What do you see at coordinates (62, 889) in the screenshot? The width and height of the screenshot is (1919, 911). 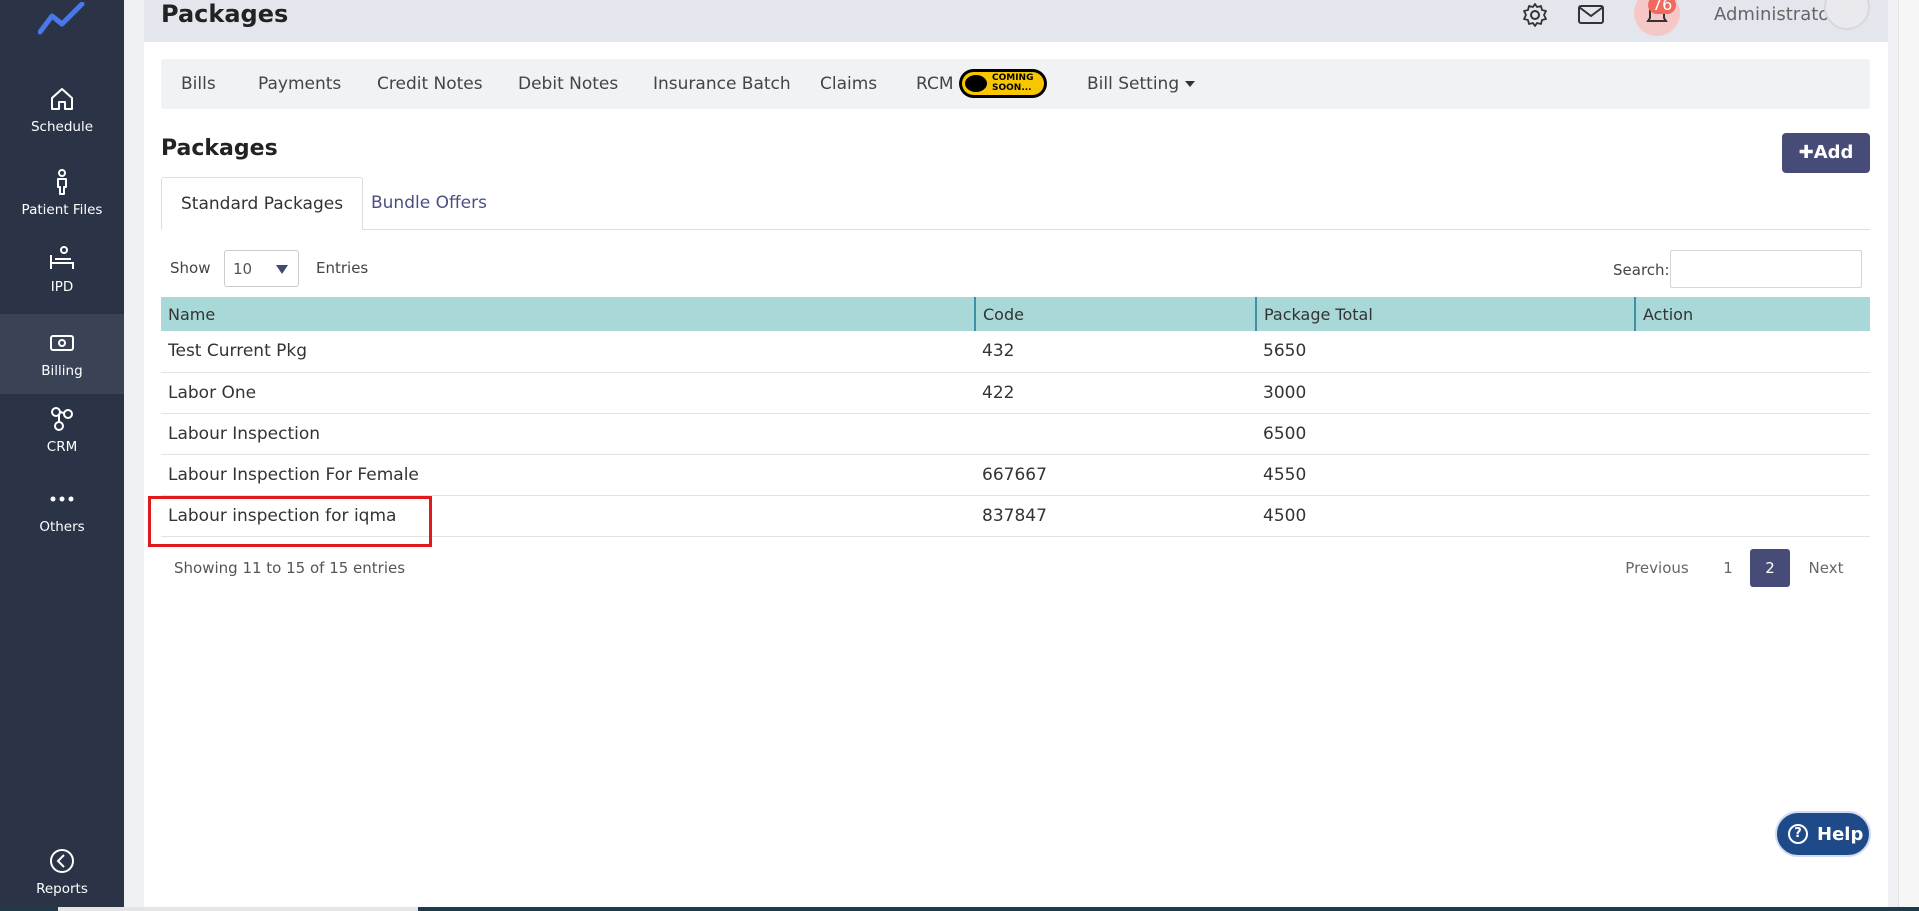 I see `sidebar-item-label: Reports` at bounding box center [62, 889].